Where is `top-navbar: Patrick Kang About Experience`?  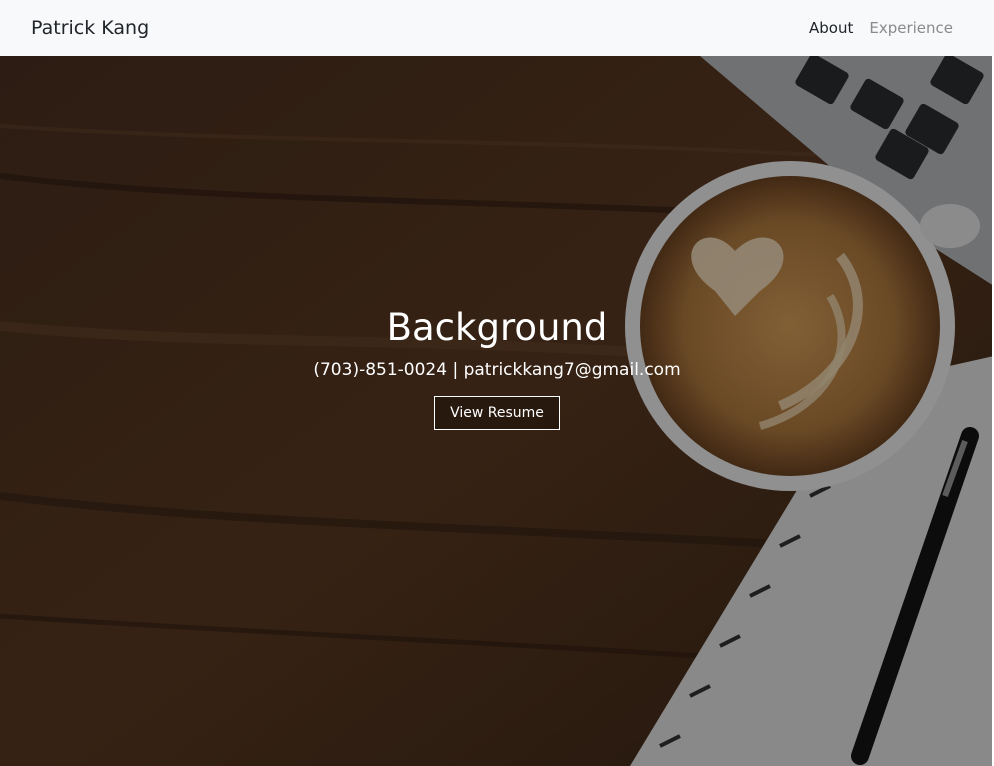
top-navbar: Patrick Kang About Experience is located at coordinates (497, 28).